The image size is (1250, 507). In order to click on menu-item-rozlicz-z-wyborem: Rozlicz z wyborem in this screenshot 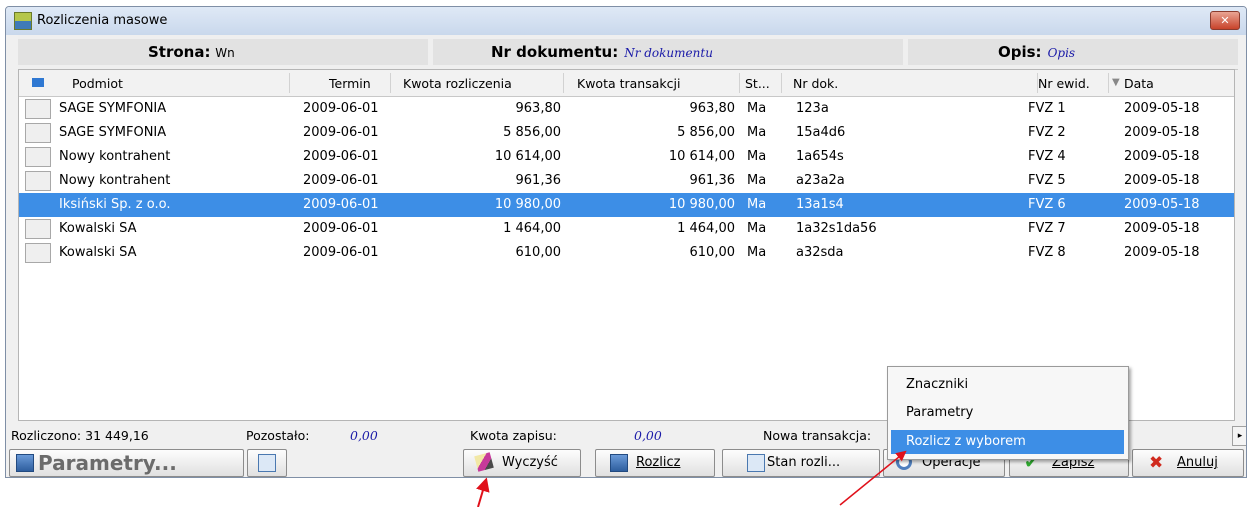, I will do `click(1007, 442)`.